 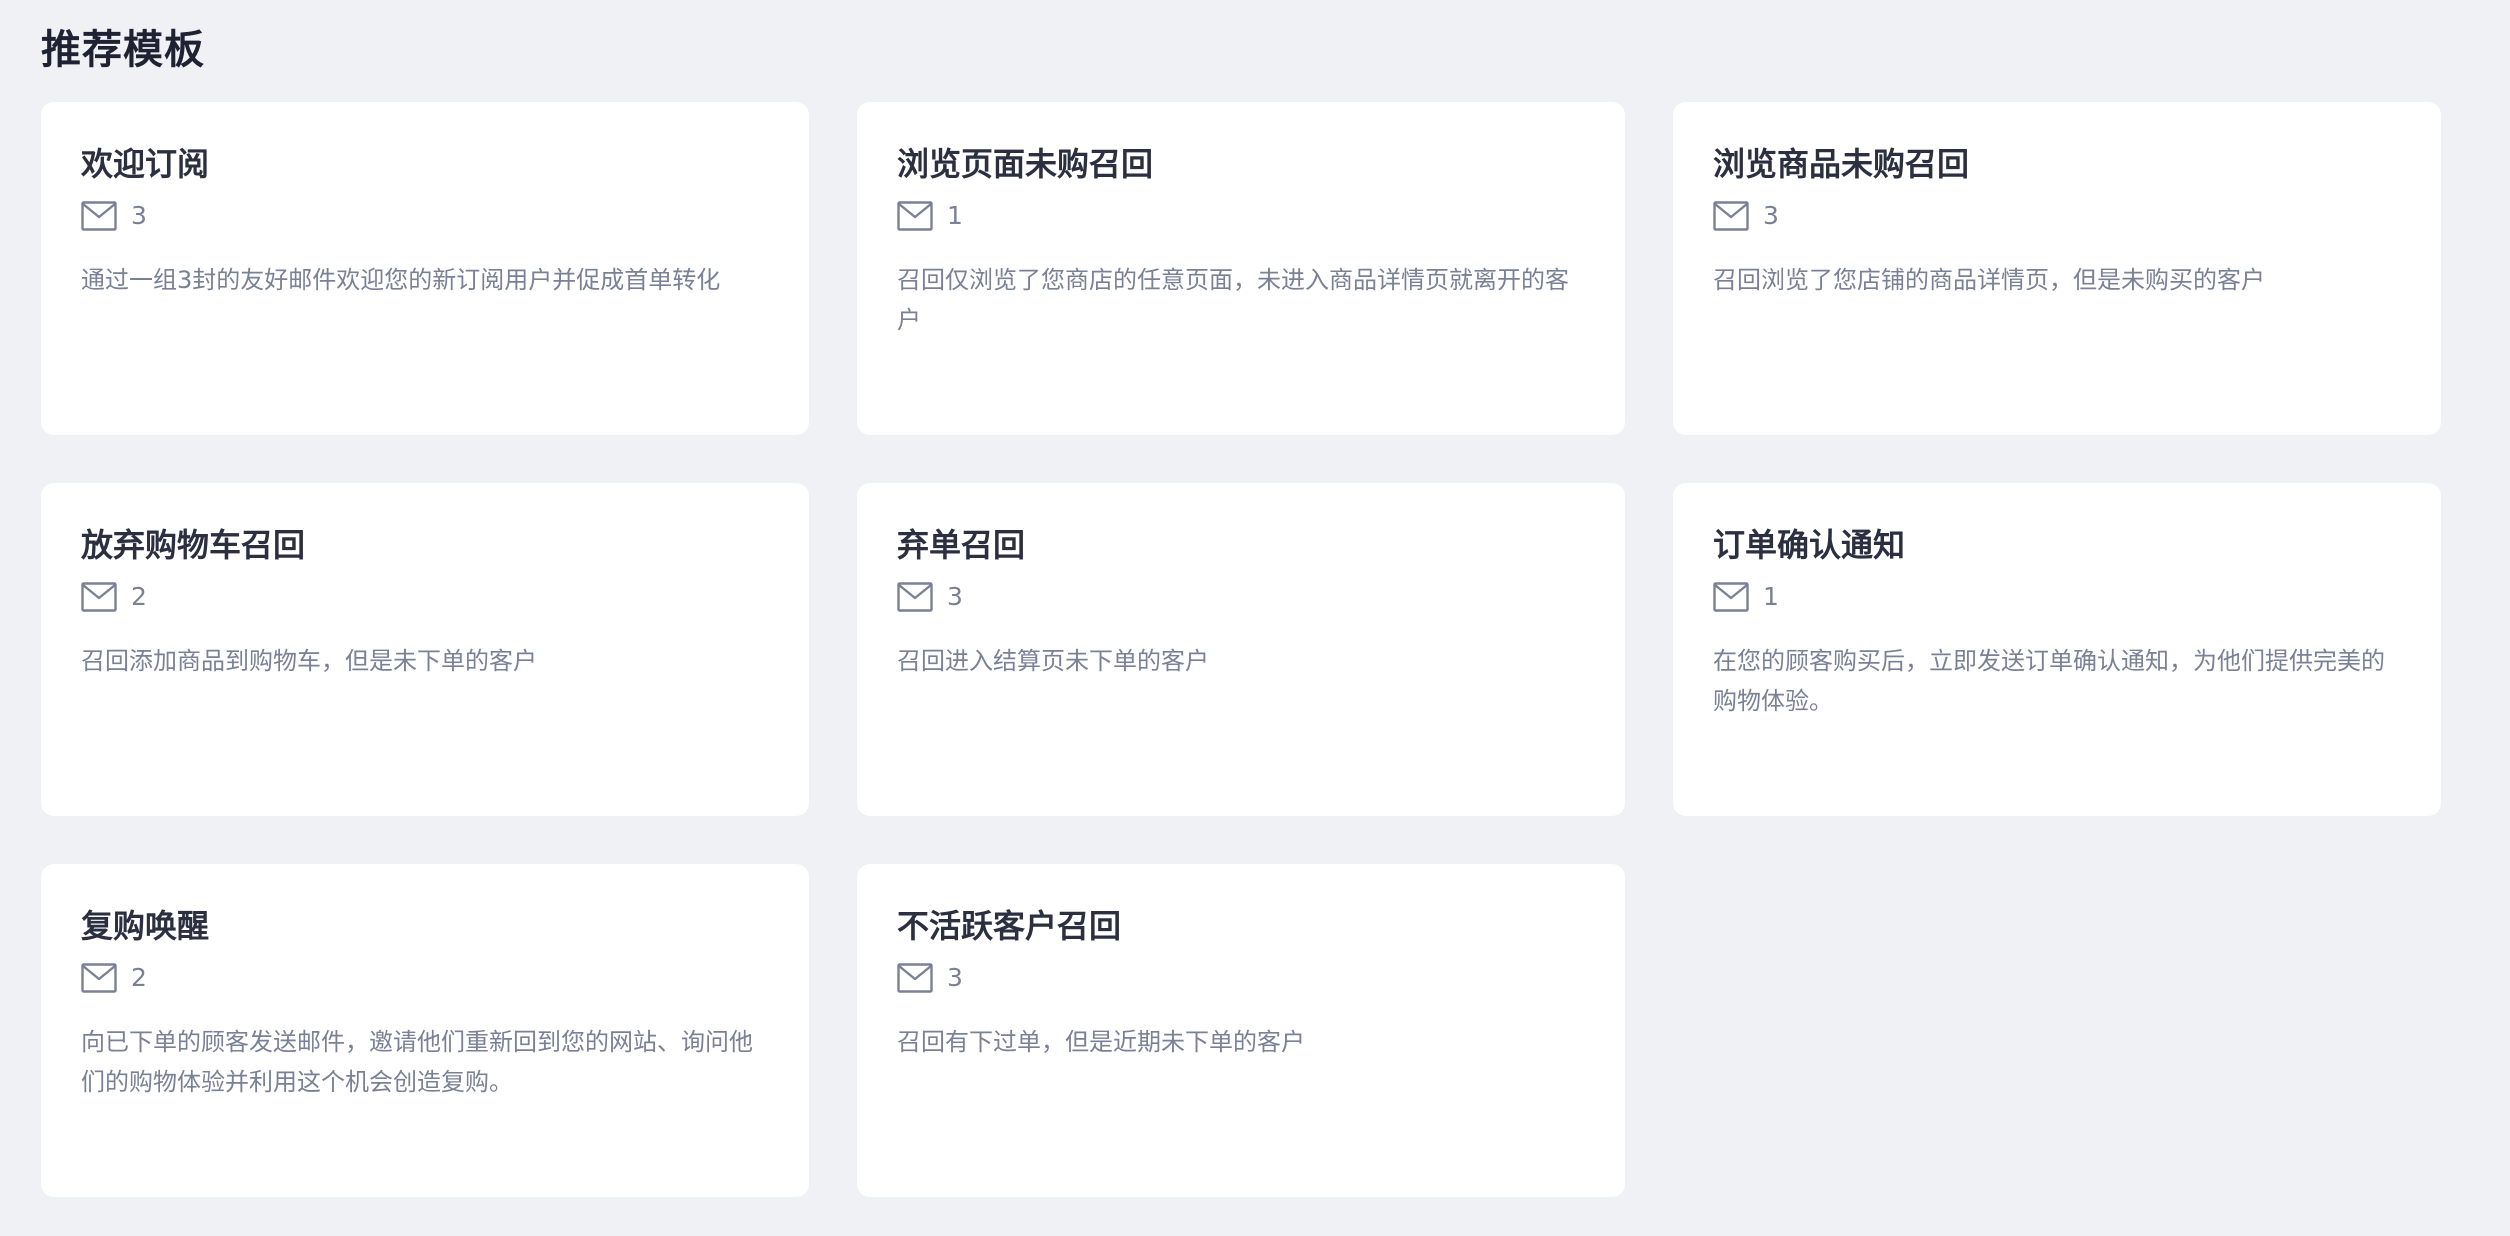 I want to click on template-title: 不活跃客户召回, so click(x=1009, y=926).